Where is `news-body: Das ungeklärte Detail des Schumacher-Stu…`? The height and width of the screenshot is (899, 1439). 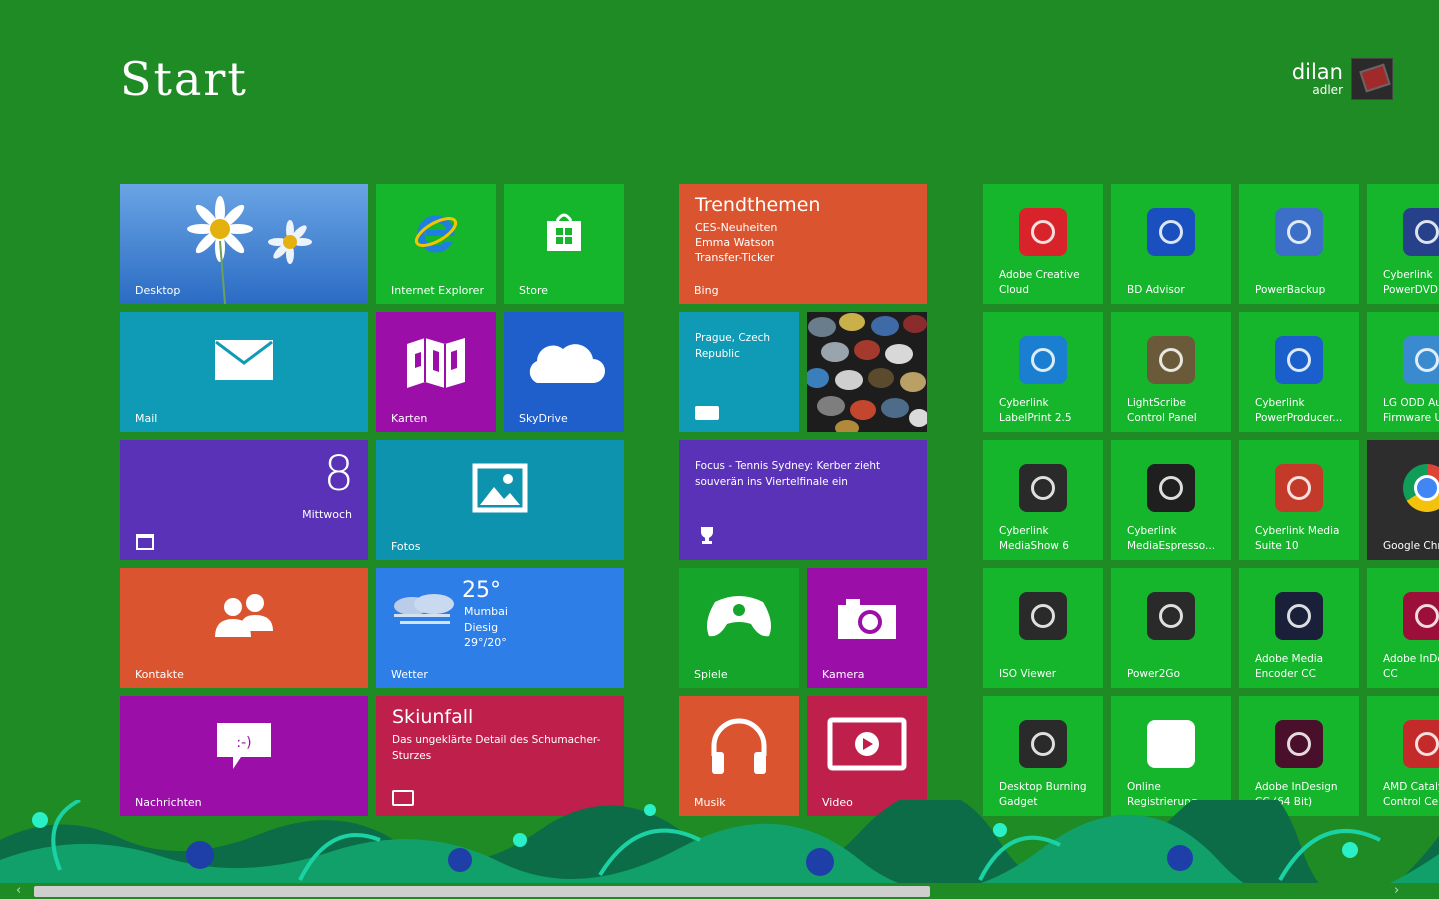
news-body: Das ungeklärte Detail des Schumacher-Stu… is located at coordinates (496, 748).